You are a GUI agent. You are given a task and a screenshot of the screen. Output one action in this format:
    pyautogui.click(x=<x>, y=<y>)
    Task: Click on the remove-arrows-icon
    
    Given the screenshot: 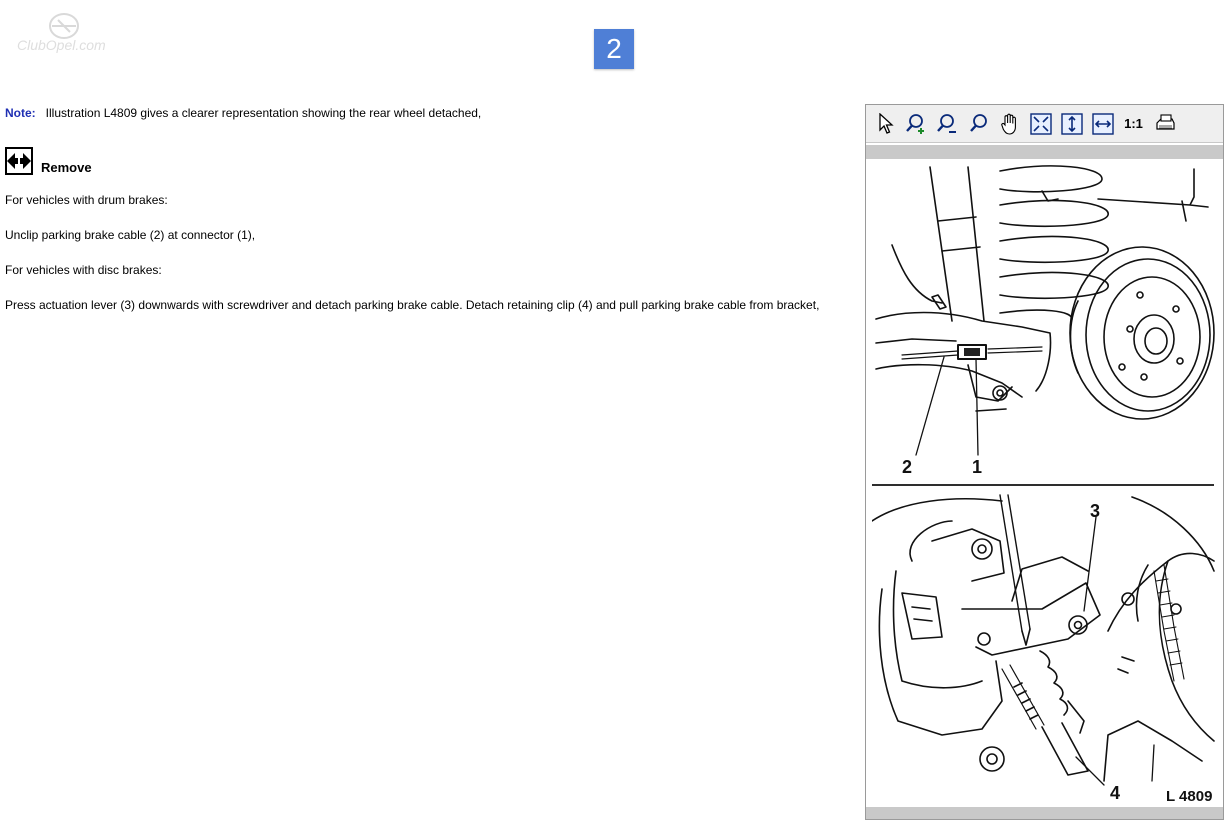 What is the action you would take?
    pyautogui.click(x=19, y=161)
    